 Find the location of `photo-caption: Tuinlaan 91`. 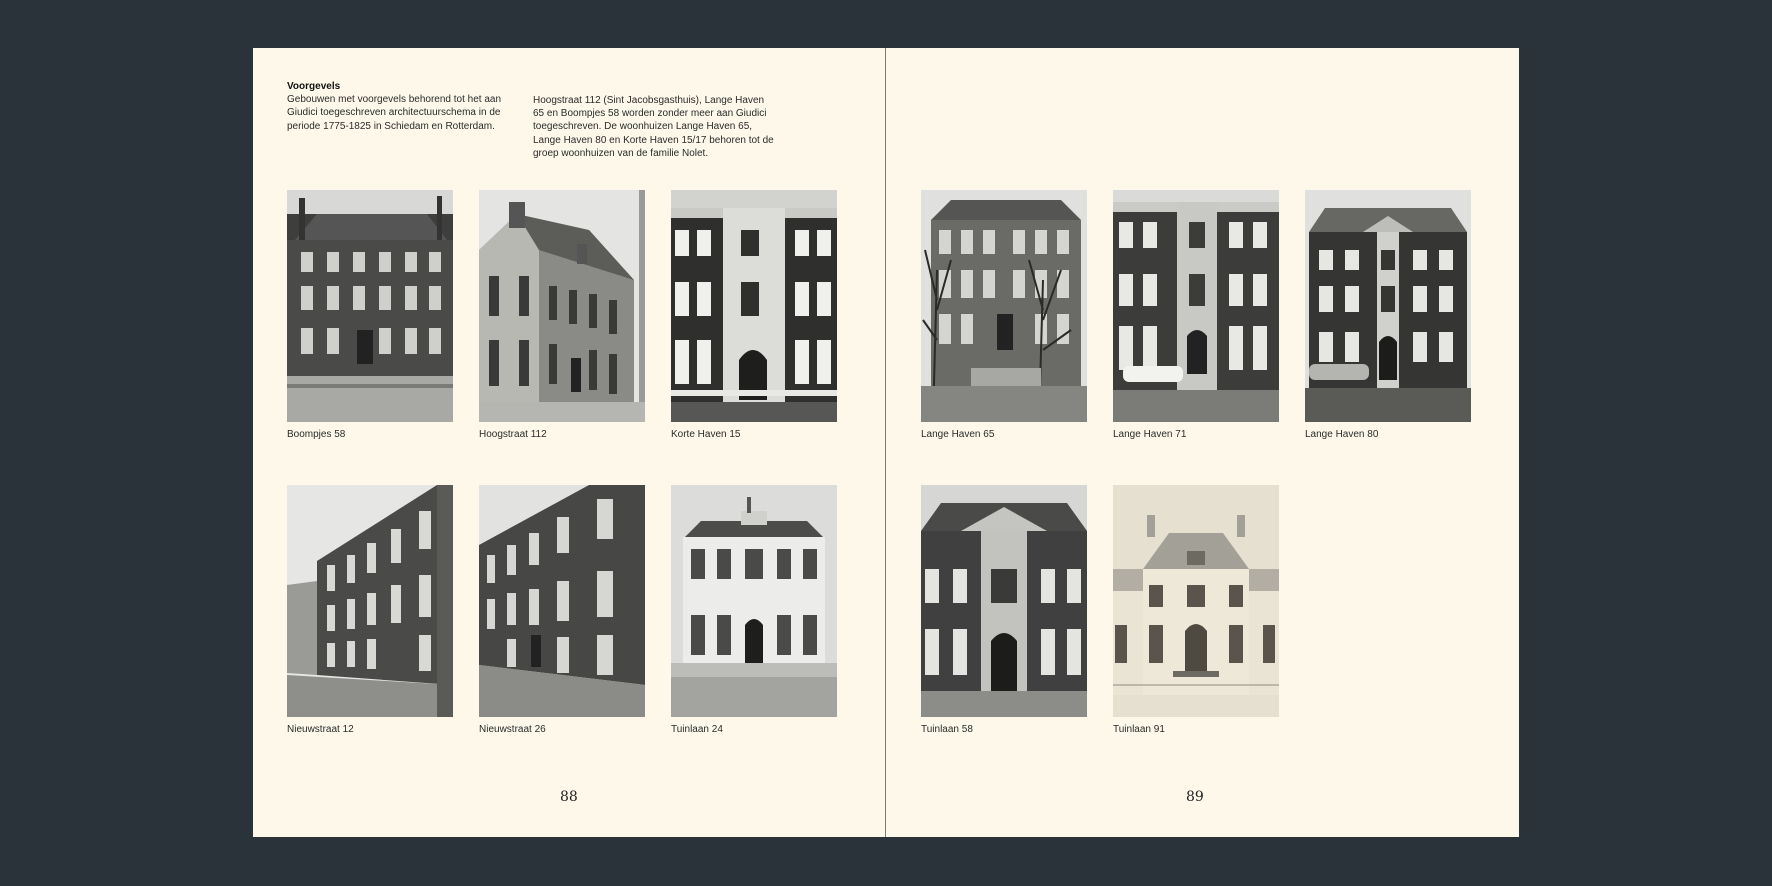

photo-caption: Tuinlaan 91 is located at coordinates (1139, 729).